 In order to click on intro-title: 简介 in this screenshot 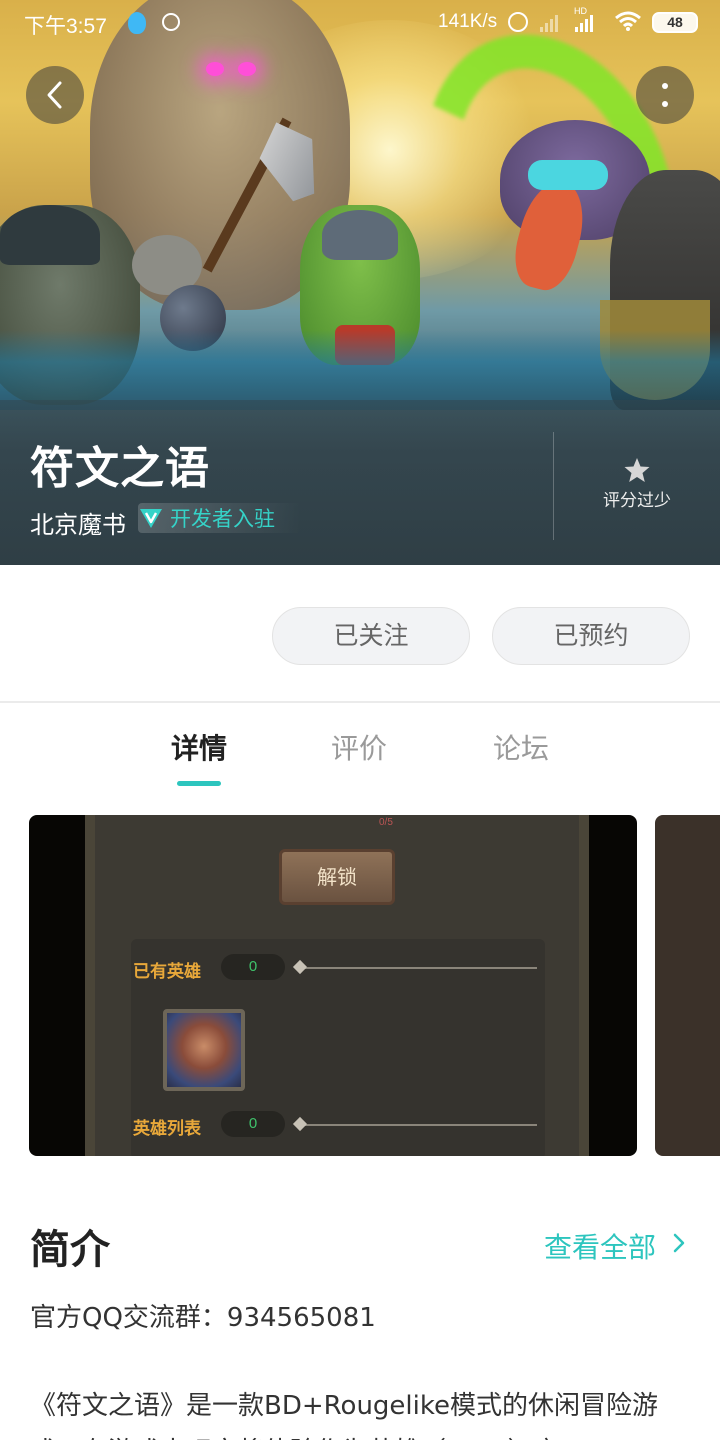, I will do `click(70, 1250)`.